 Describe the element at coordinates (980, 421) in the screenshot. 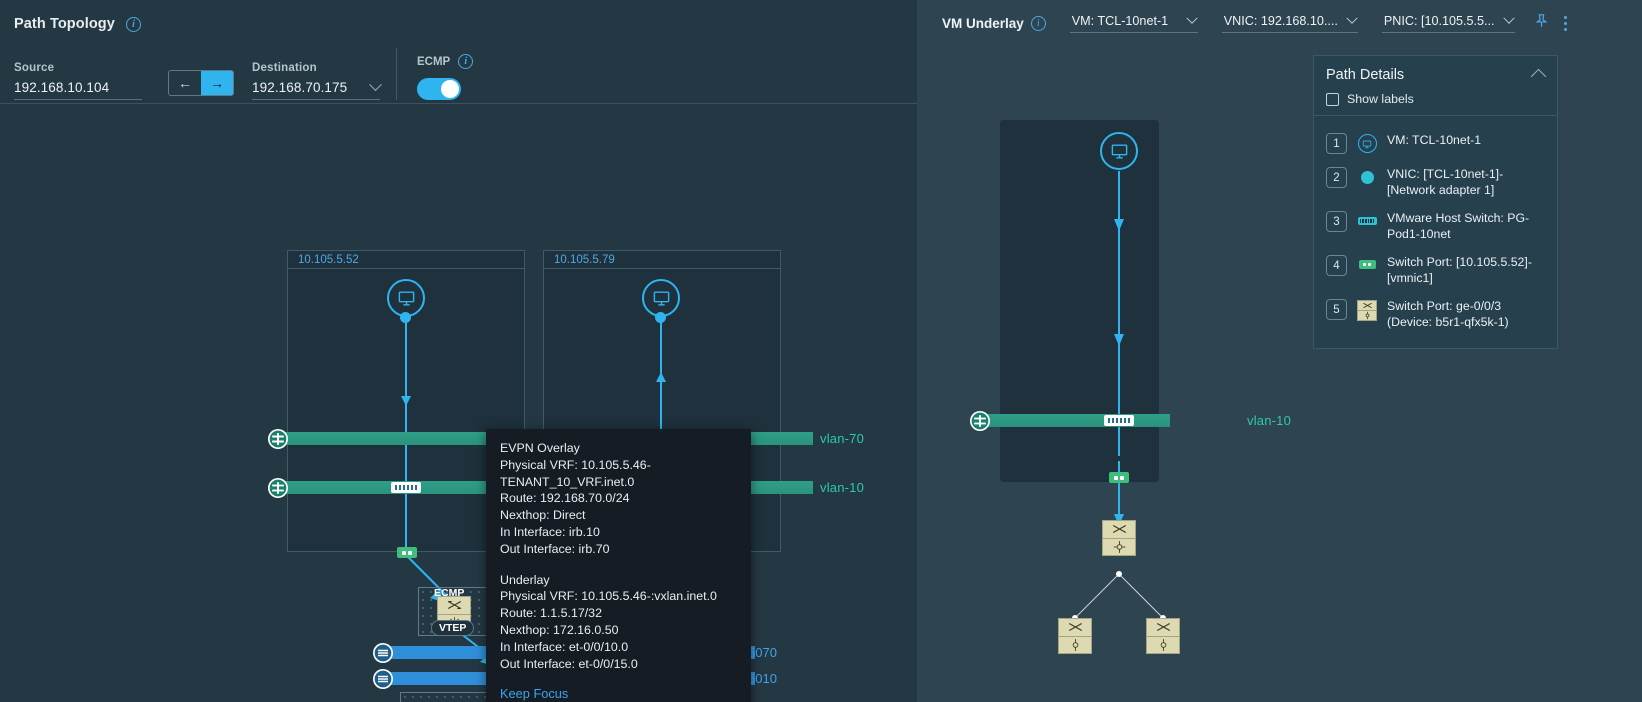

I see `underlay-vlan-endpoint-icon` at that location.